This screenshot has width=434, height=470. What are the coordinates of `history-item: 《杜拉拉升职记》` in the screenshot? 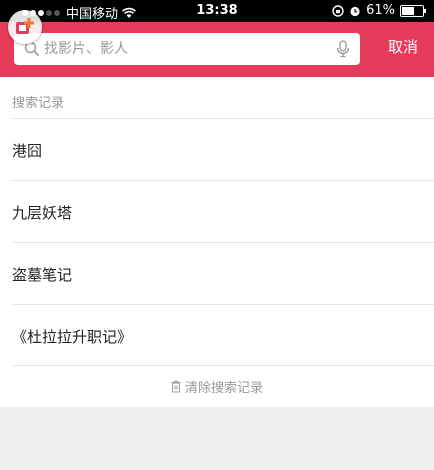 It's located at (217, 336).